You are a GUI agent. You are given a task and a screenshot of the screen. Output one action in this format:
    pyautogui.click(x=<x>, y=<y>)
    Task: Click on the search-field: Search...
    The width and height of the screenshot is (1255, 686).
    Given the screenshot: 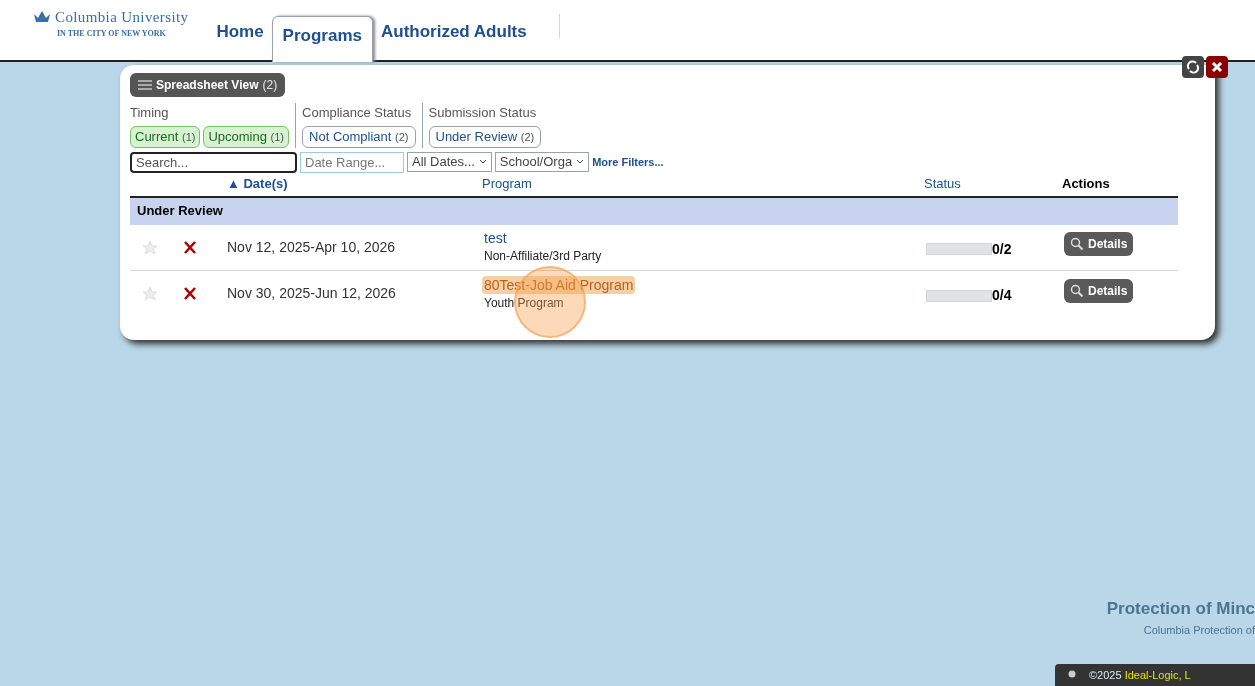 What is the action you would take?
    pyautogui.click(x=213, y=162)
    